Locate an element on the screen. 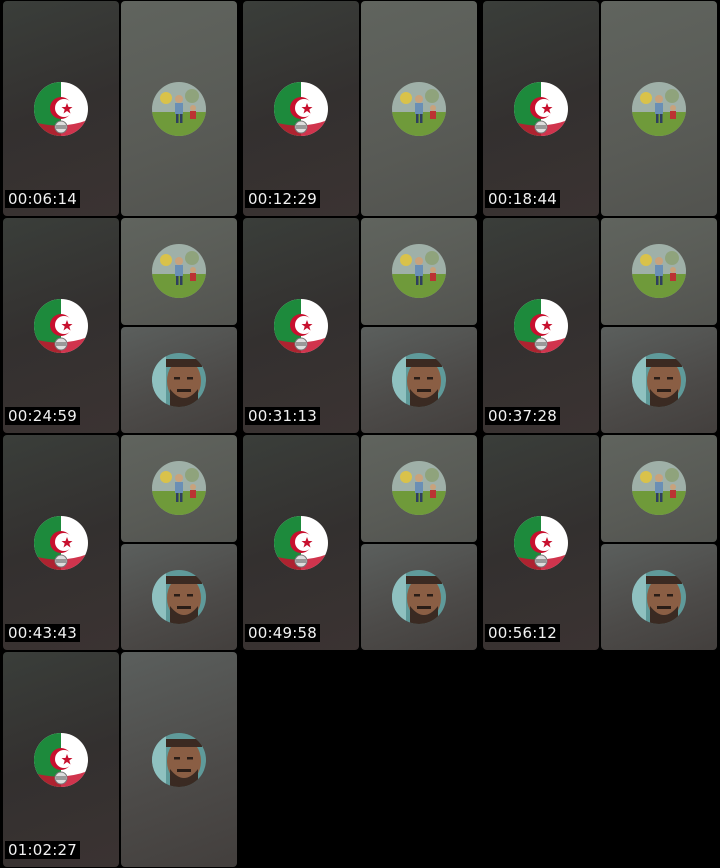 Image resolution: width=720 pixels, height=868 pixels. frame-cell: 00:18:44 is located at coordinates (600, 108).